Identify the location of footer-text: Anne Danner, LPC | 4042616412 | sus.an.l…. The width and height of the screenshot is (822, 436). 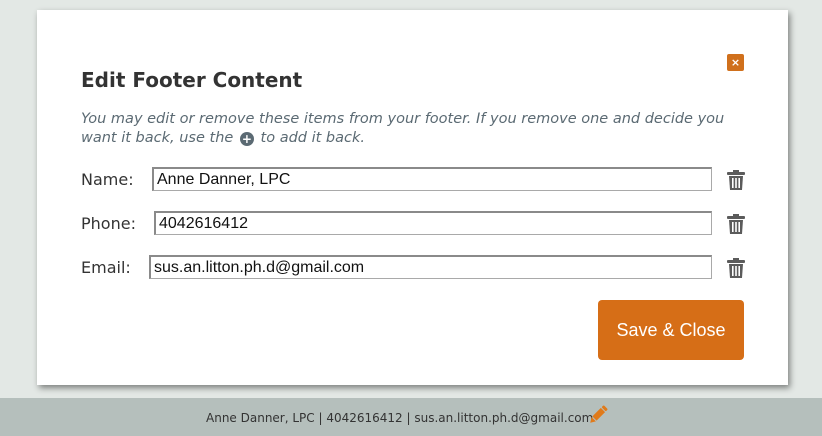
(400, 418).